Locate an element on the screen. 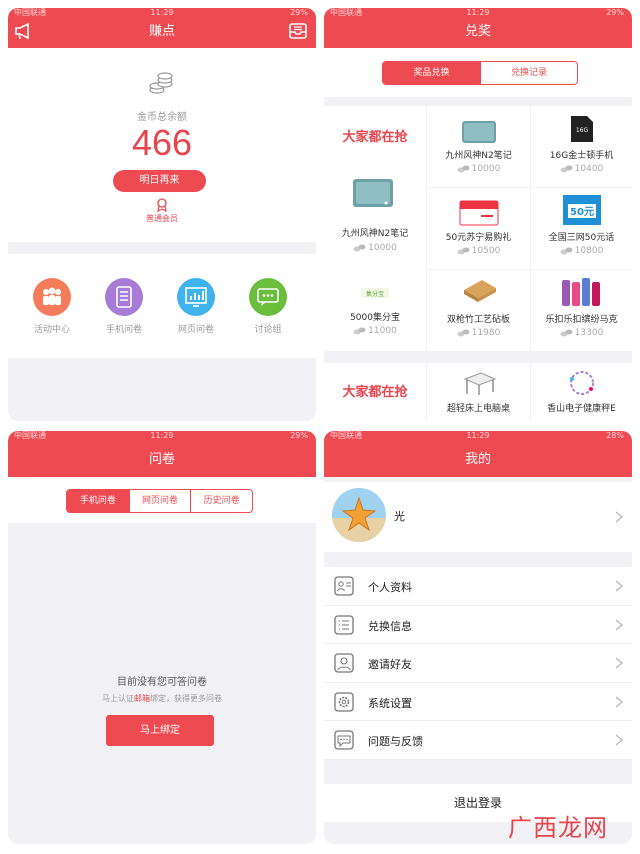 Image resolution: width=640 pixels, height=854 pixels. nav-bar: 中国联通 11:29 29% 赚点 is located at coordinates (162, 28).